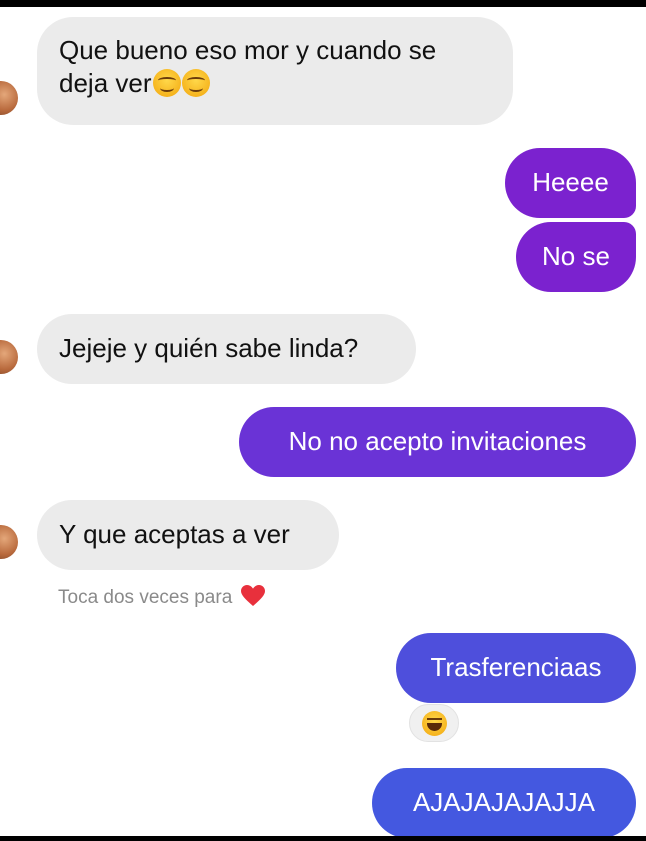 The width and height of the screenshot is (646, 841). I want to click on outgoing-message: No no acepto invitaciones, so click(437, 442).